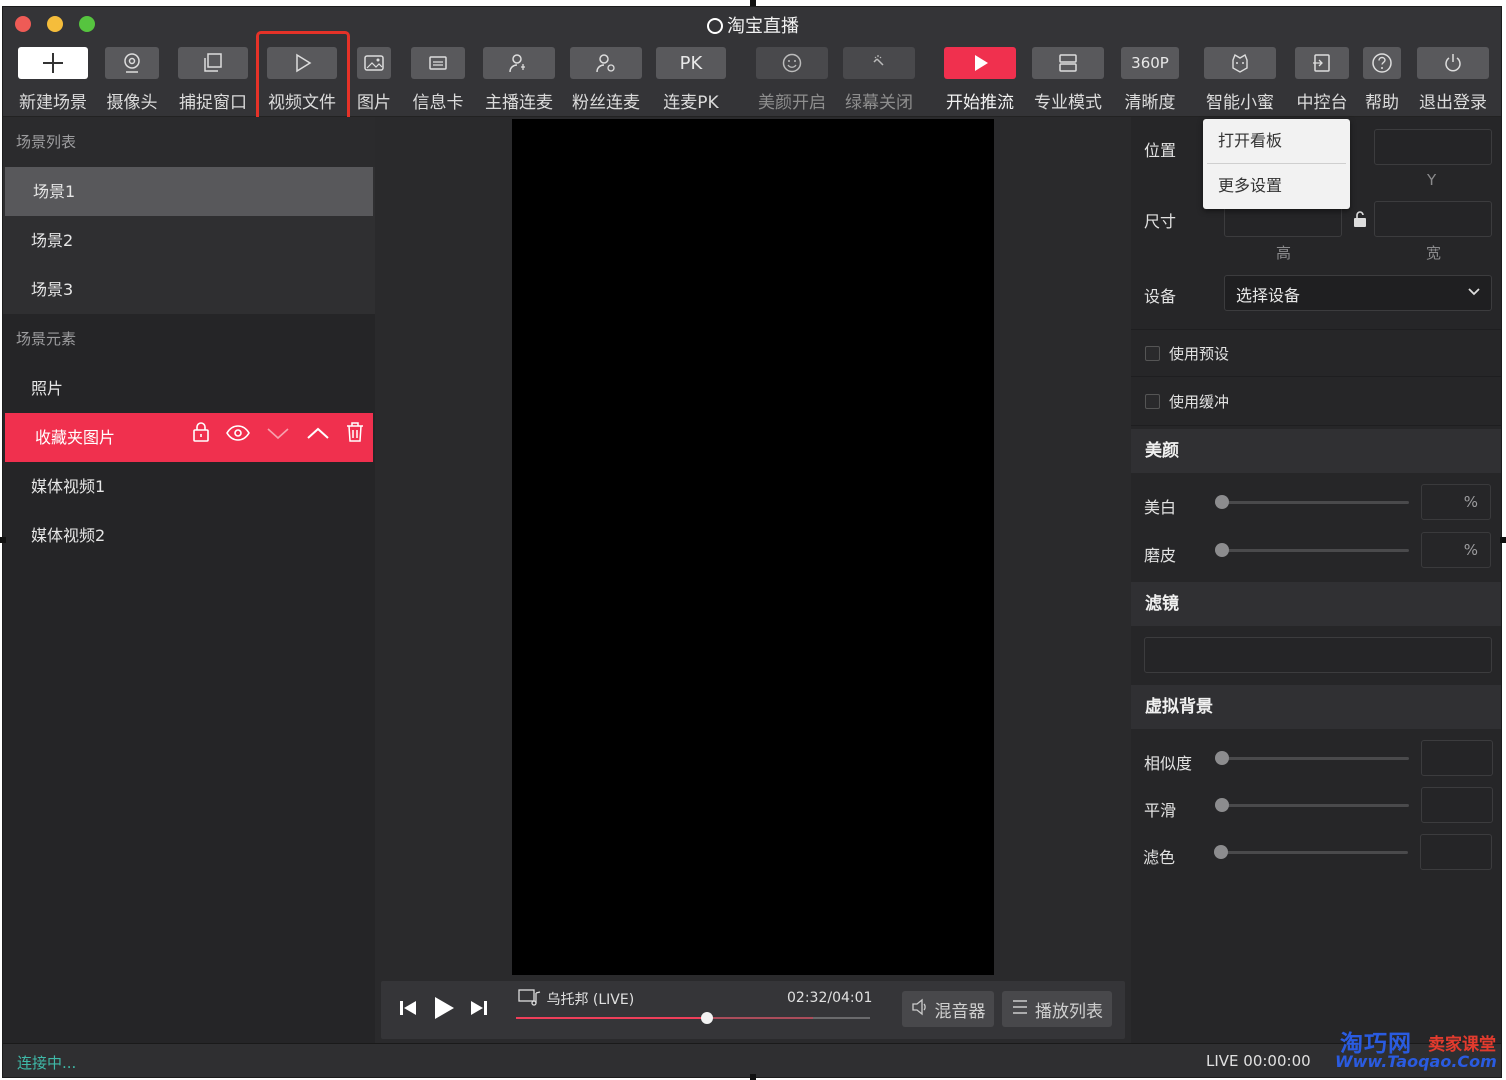  What do you see at coordinates (1222, 502) in the screenshot?
I see `whiten-slider-knob` at bounding box center [1222, 502].